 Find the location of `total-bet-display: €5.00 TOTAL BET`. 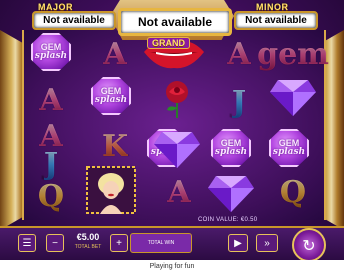

total-bet-display: €5.00 TOTAL BET is located at coordinates (88, 242).